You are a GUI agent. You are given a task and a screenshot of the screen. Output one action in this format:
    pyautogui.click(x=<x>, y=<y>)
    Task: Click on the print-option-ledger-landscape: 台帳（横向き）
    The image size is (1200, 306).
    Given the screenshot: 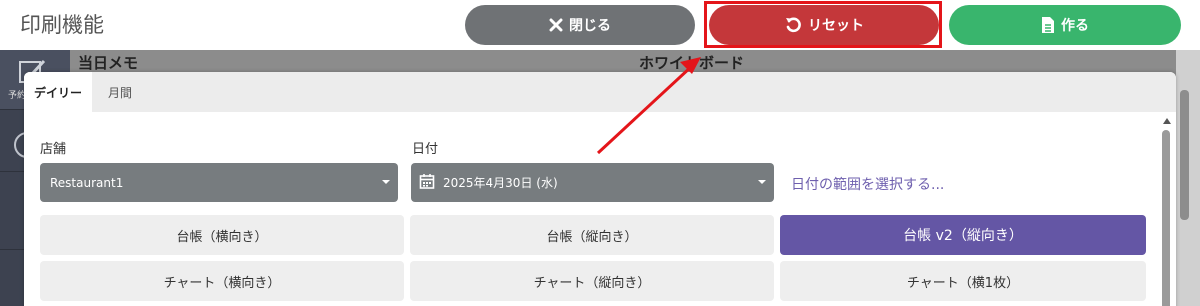 What is the action you would take?
    pyautogui.click(x=222, y=235)
    